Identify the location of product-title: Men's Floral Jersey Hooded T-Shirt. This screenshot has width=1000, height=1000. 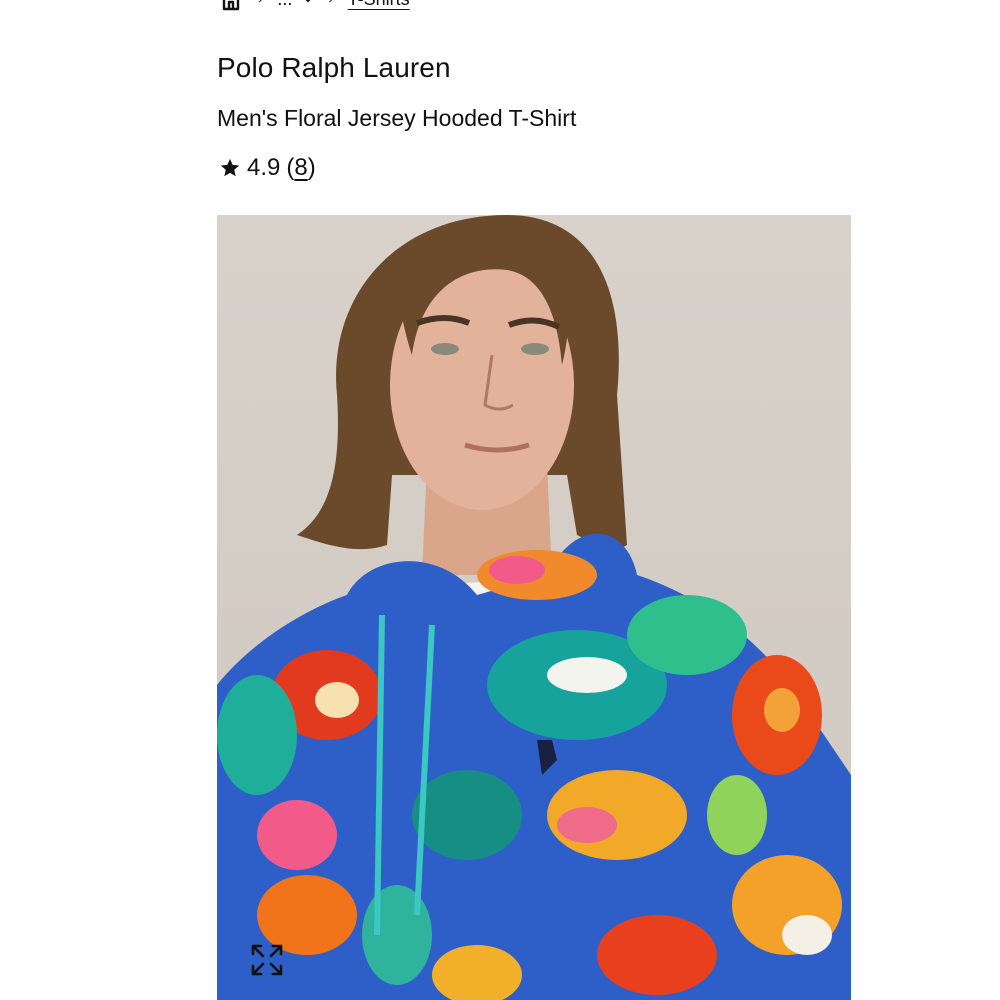
(397, 118).